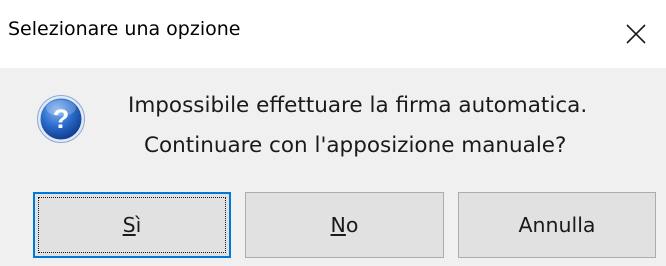 This screenshot has width=666, height=266. What do you see at coordinates (129, 225) in the screenshot?
I see `yes-mnemonic: S` at bounding box center [129, 225].